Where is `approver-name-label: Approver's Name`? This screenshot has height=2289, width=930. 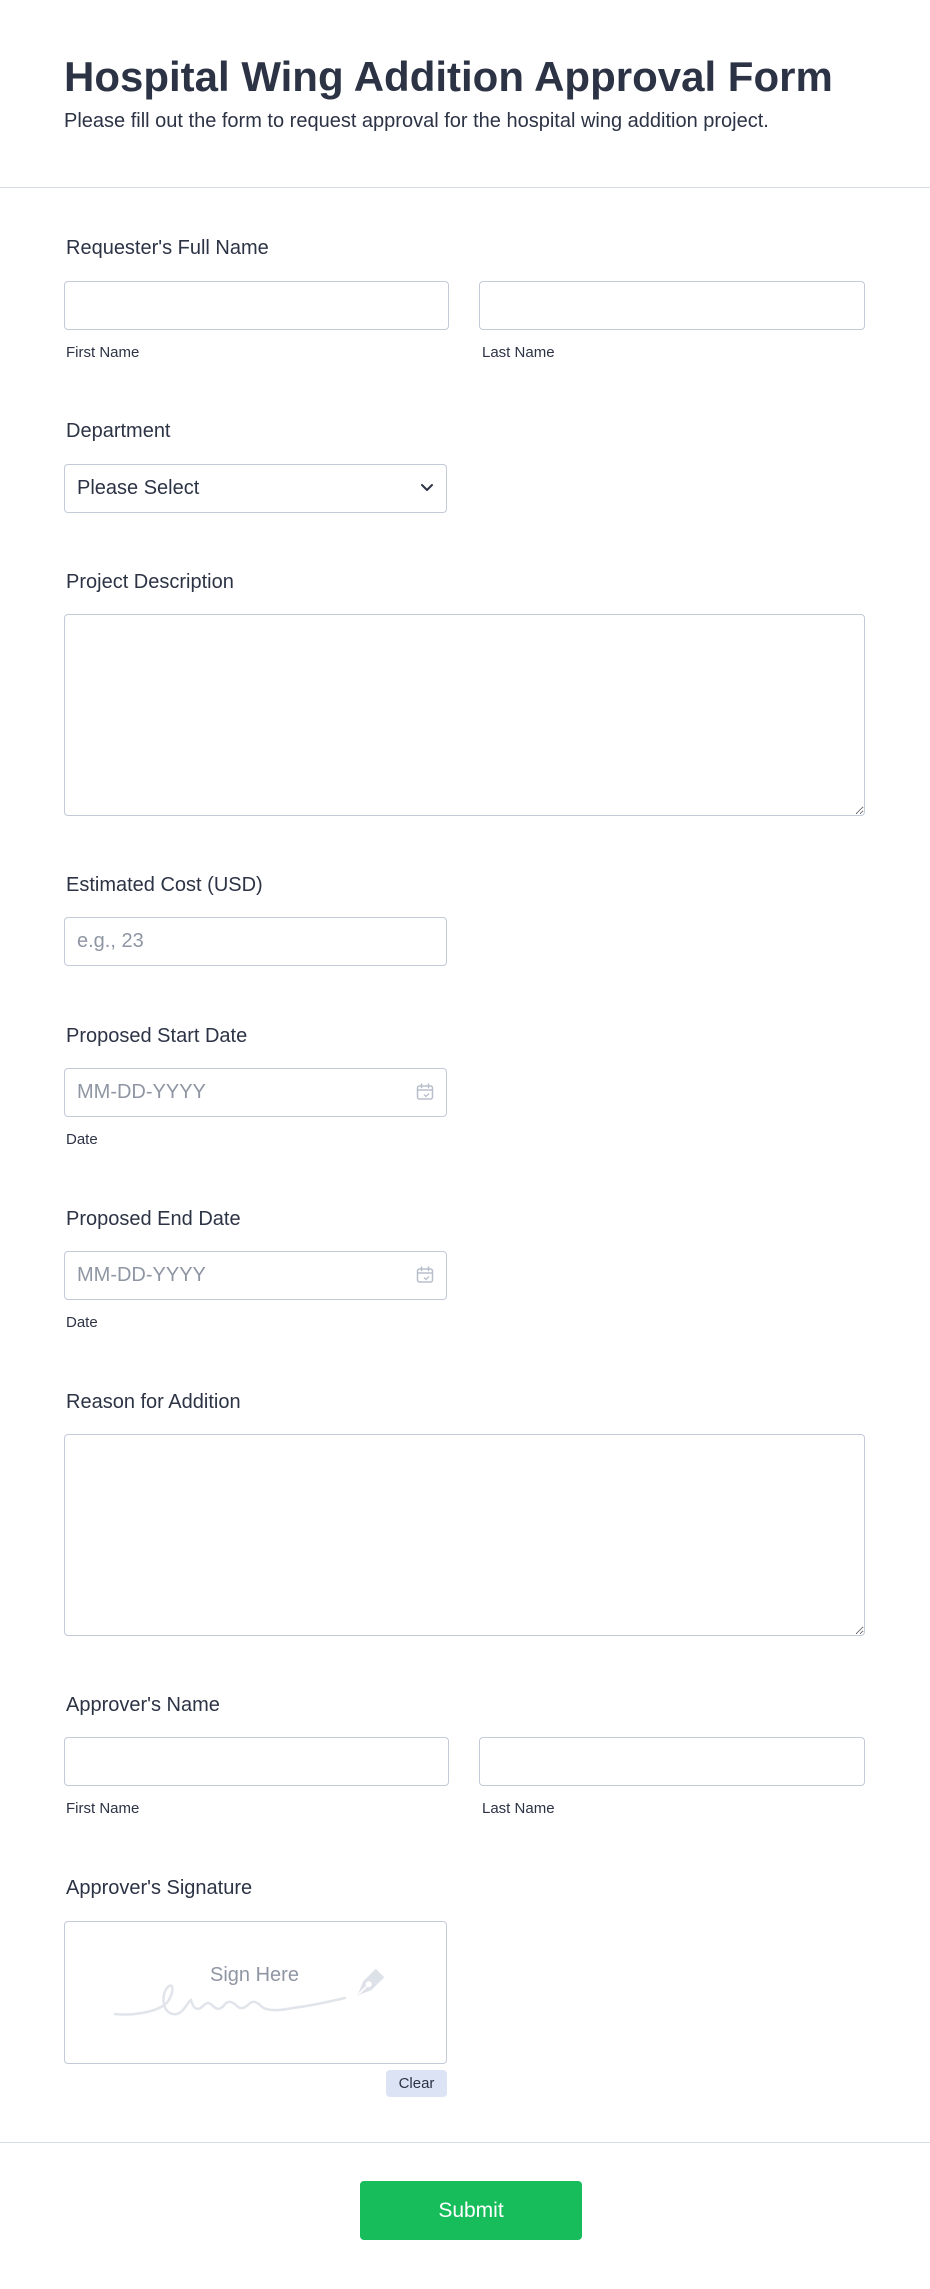
approver-name-label: Approver's Name is located at coordinates (143, 1705).